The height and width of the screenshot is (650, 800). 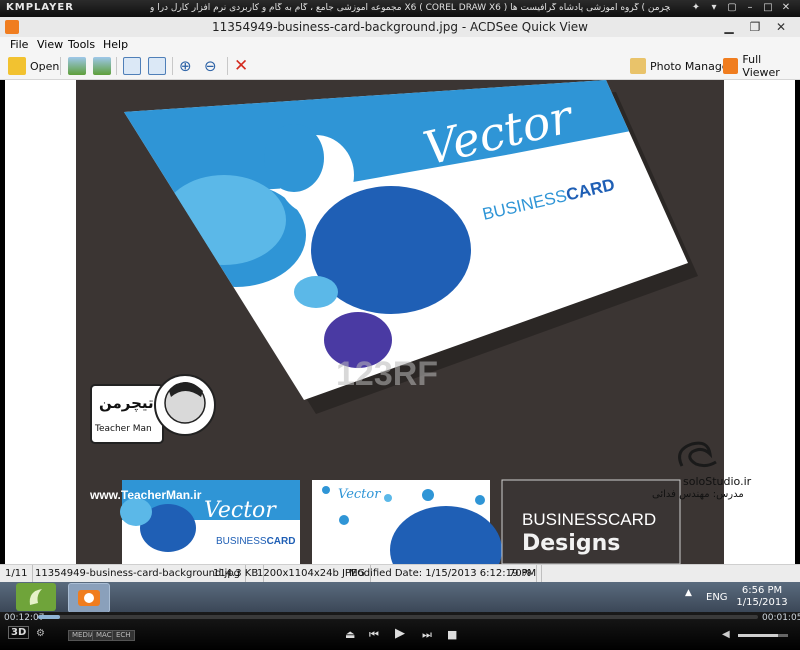 I want to click on seek-bar-fill, so click(x=49, y=617).